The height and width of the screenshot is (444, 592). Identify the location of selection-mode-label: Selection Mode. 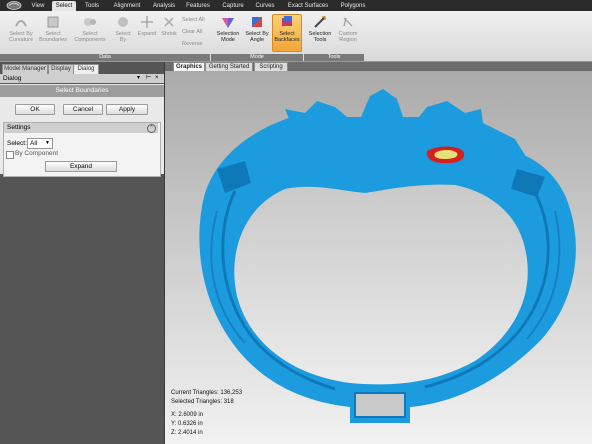
(228, 37).